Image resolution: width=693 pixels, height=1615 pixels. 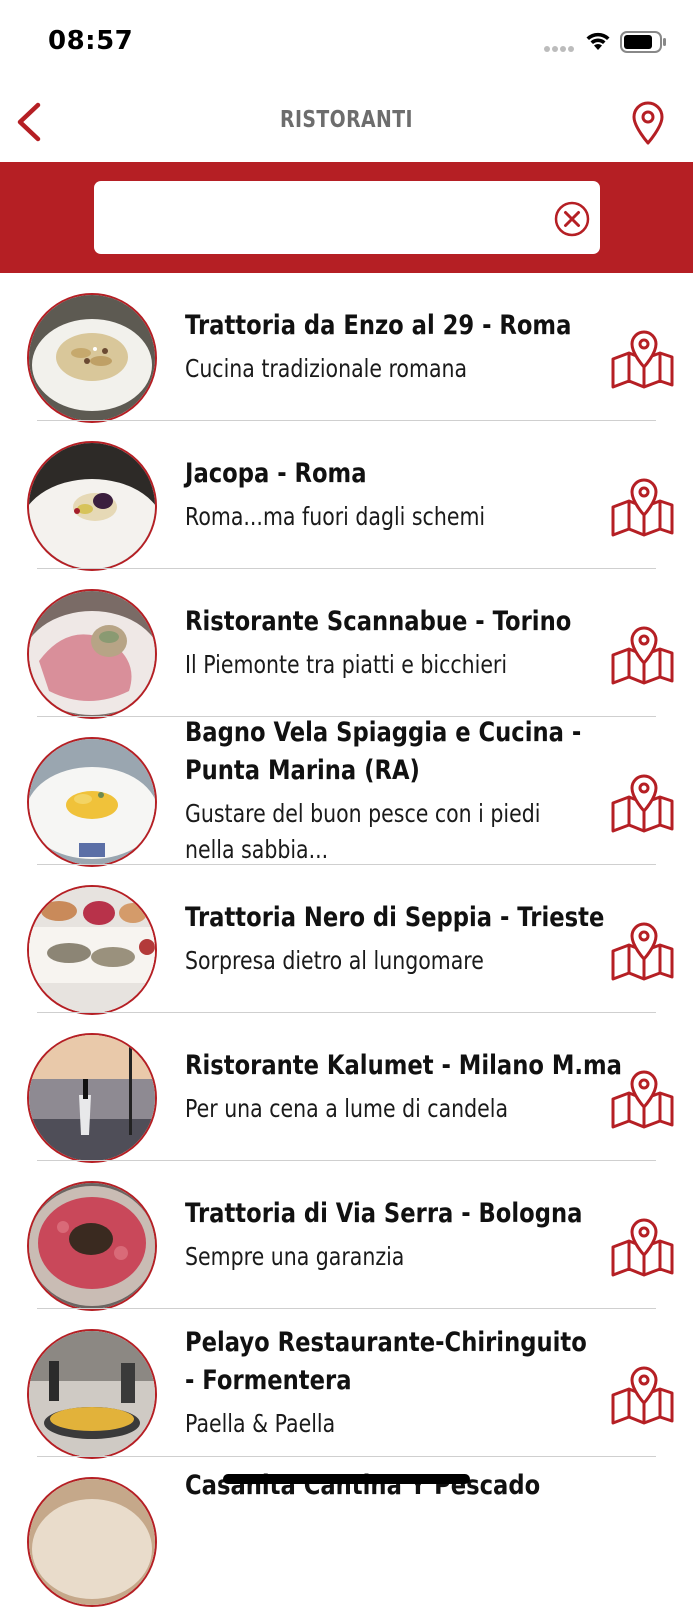 What do you see at coordinates (295, 1256) in the screenshot?
I see `restaurant-description: Sempre una garanzia` at bounding box center [295, 1256].